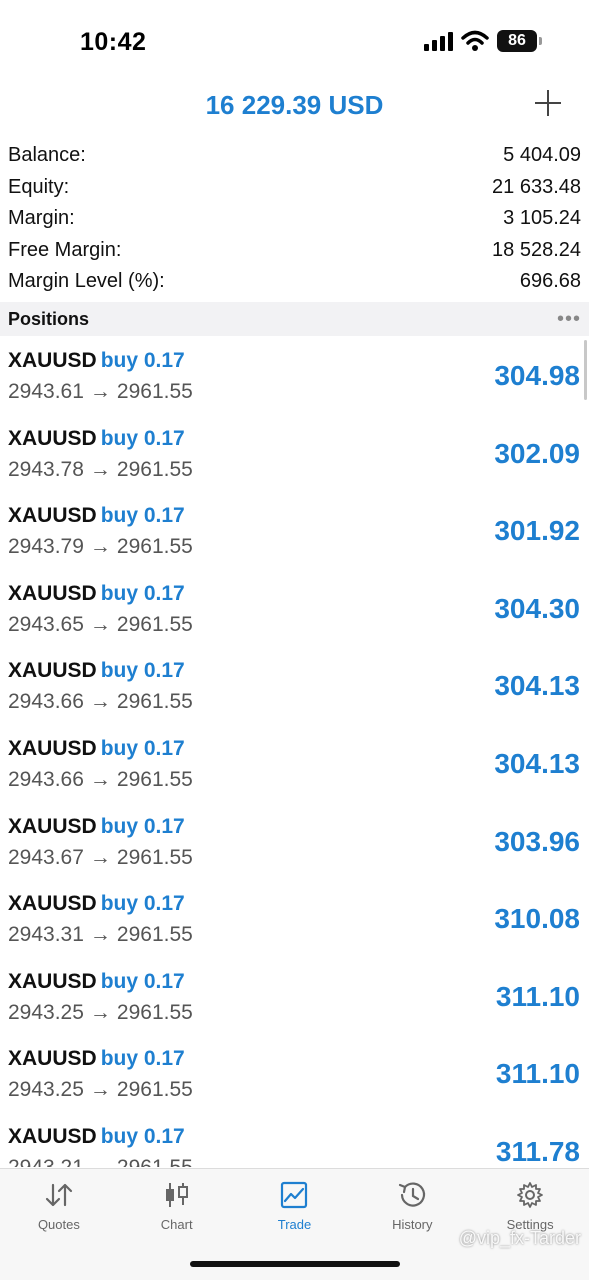 This screenshot has width=589, height=1280. Describe the element at coordinates (542, 155) in the screenshot. I see `summary-value: 5 404.09` at that location.